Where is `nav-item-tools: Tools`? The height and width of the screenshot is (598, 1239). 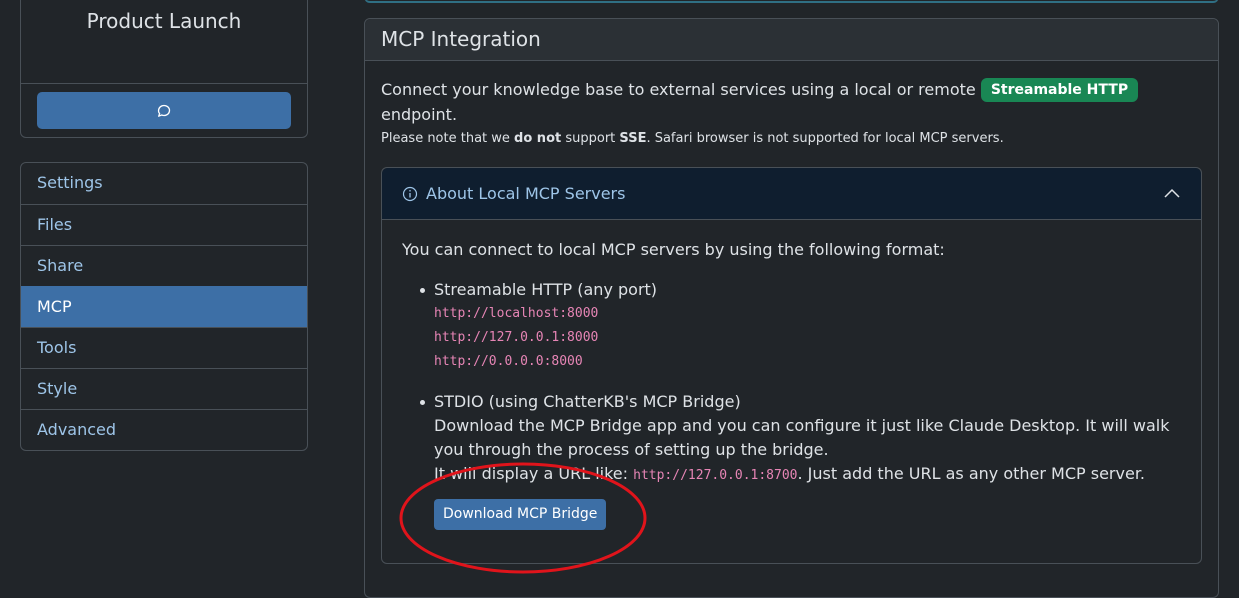
nav-item-tools: Tools is located at coordinates (164, 347).